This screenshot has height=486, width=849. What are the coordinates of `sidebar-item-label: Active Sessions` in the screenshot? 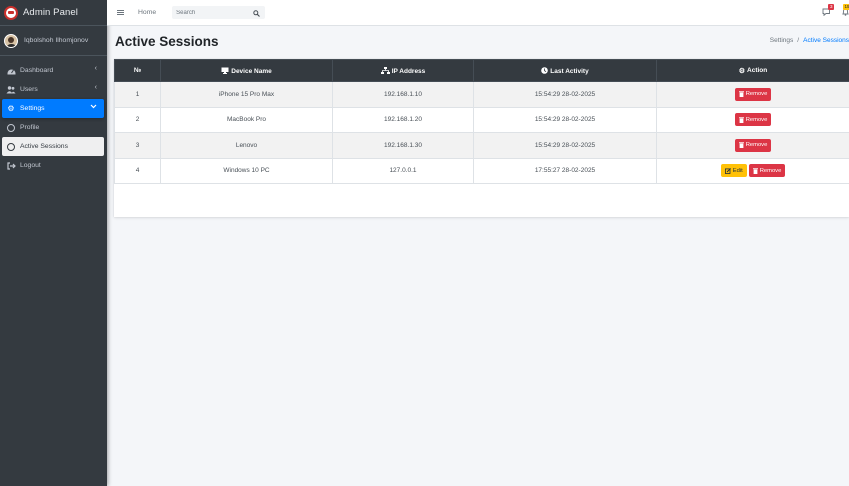 It's located at (44, 146).